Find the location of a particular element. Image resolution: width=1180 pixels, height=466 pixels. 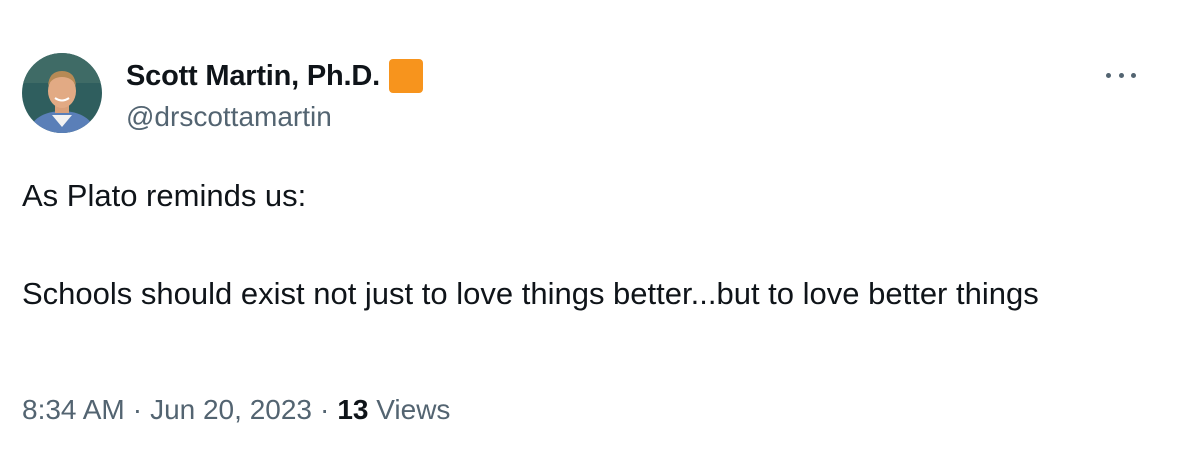

tweet-meta: 8:34 AM · Jun 20, 2023 · 13 Views is located at coordinates (236, 410).